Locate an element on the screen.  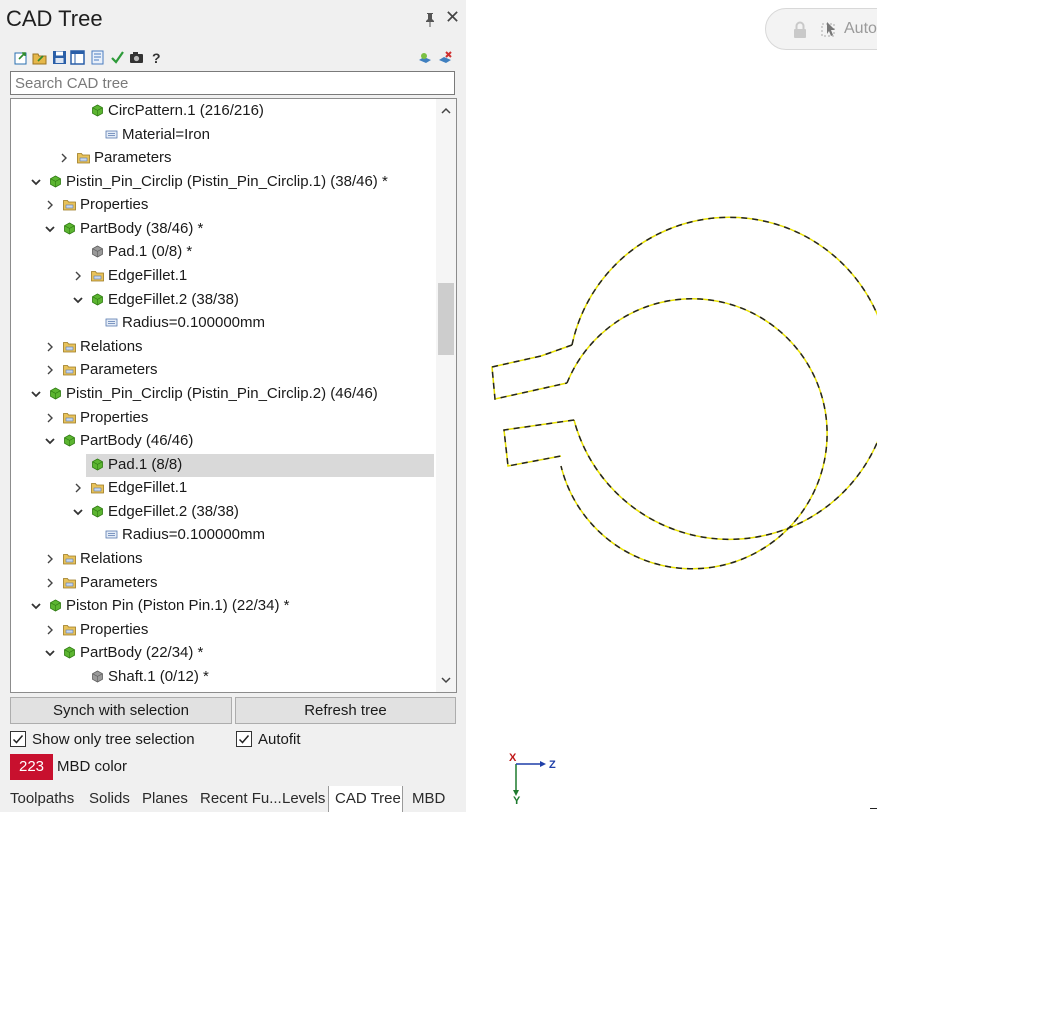
scroll-down-icon is located at coordinates (446, 680).